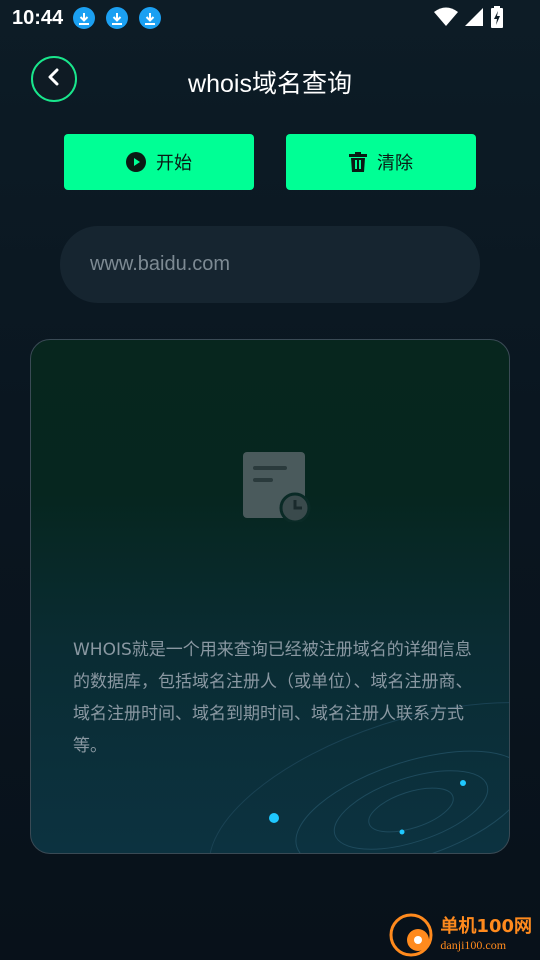 The height and width of the screenshot is (960, 540). I want to click on watermark: 单机100网 danji100.com, so click(460, 935).